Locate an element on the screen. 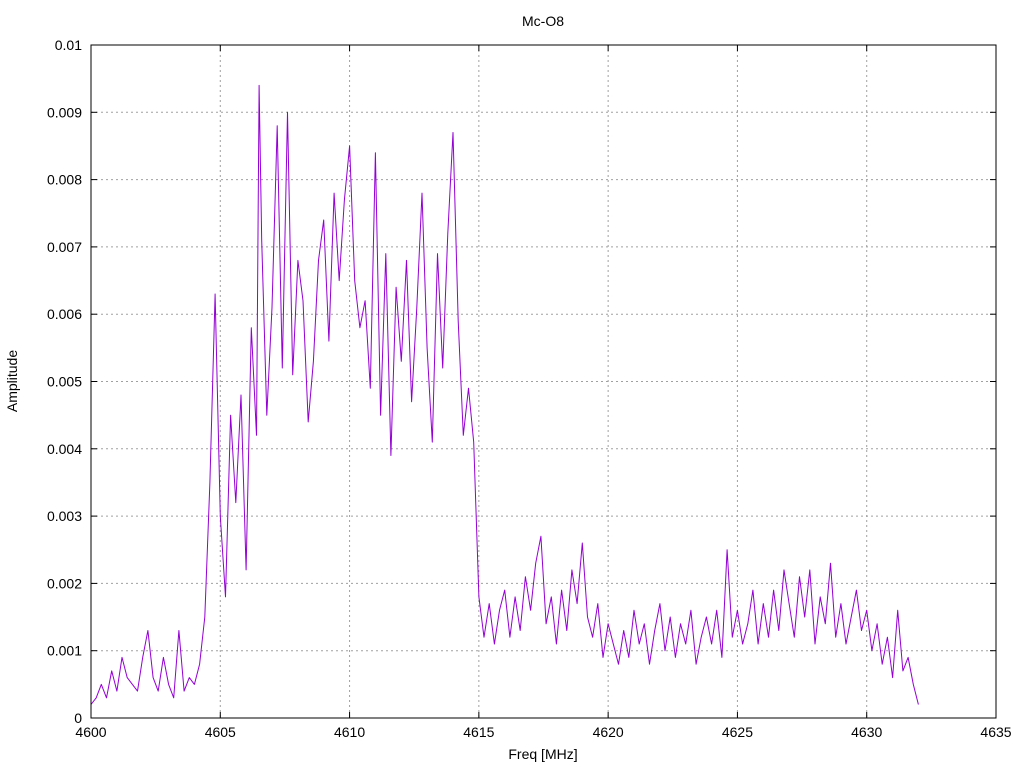 The image size is (1024, 768). y-tick-label: 0.003 is located at coordinates (64, 516).